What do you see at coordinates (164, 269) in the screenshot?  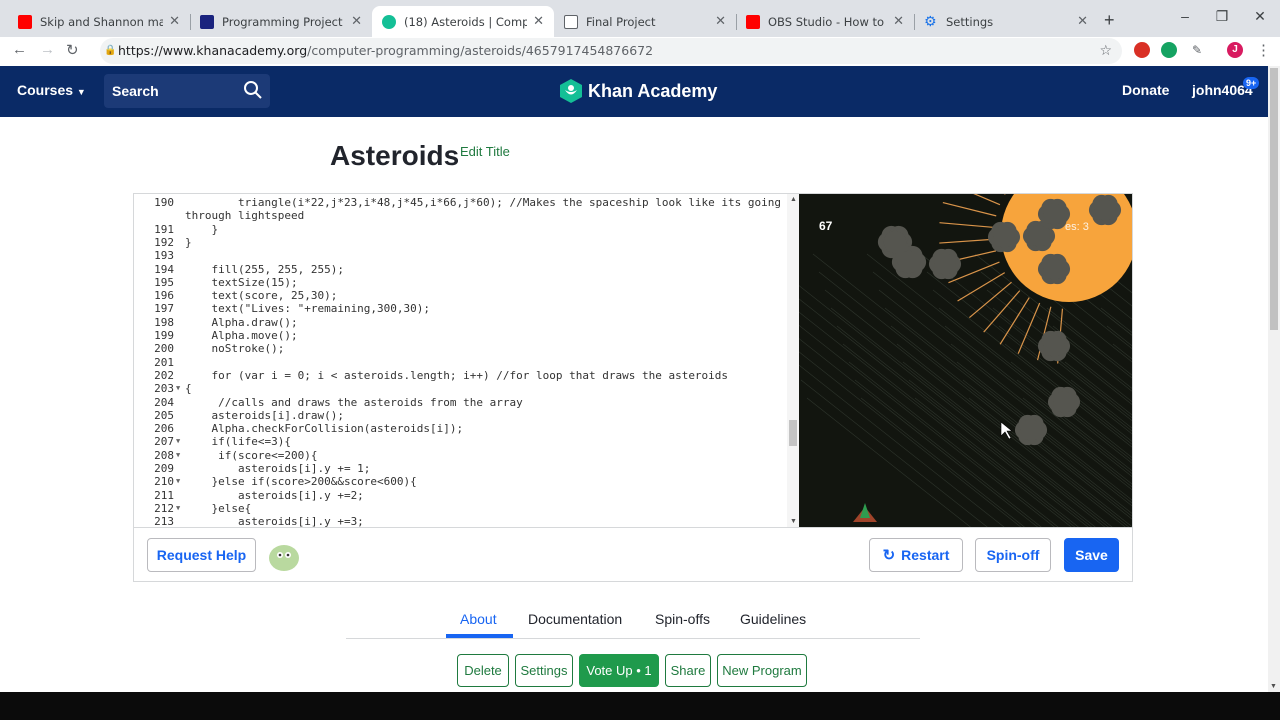 I see `line-number: 194` at bounding box center [164, 269].